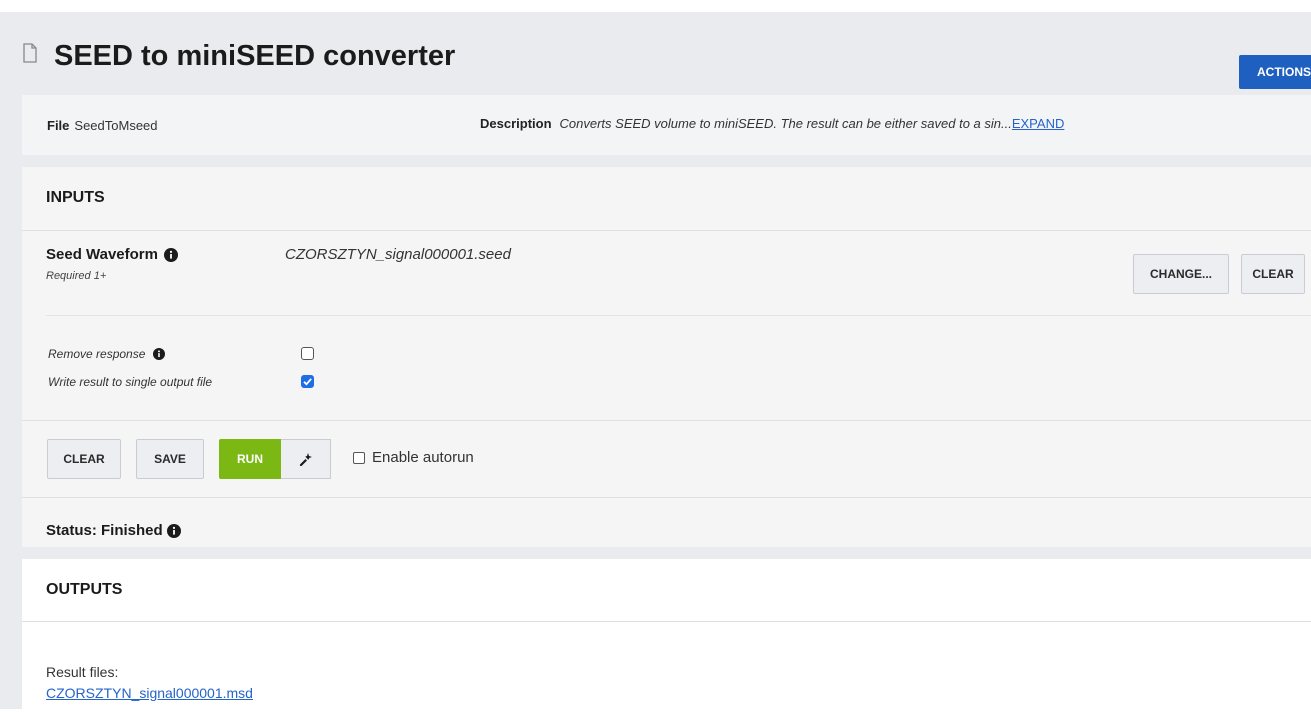 This screenshot has height=721, width=1311. I want to click on single-output-text: Write result to single output file, so click(130, 382).